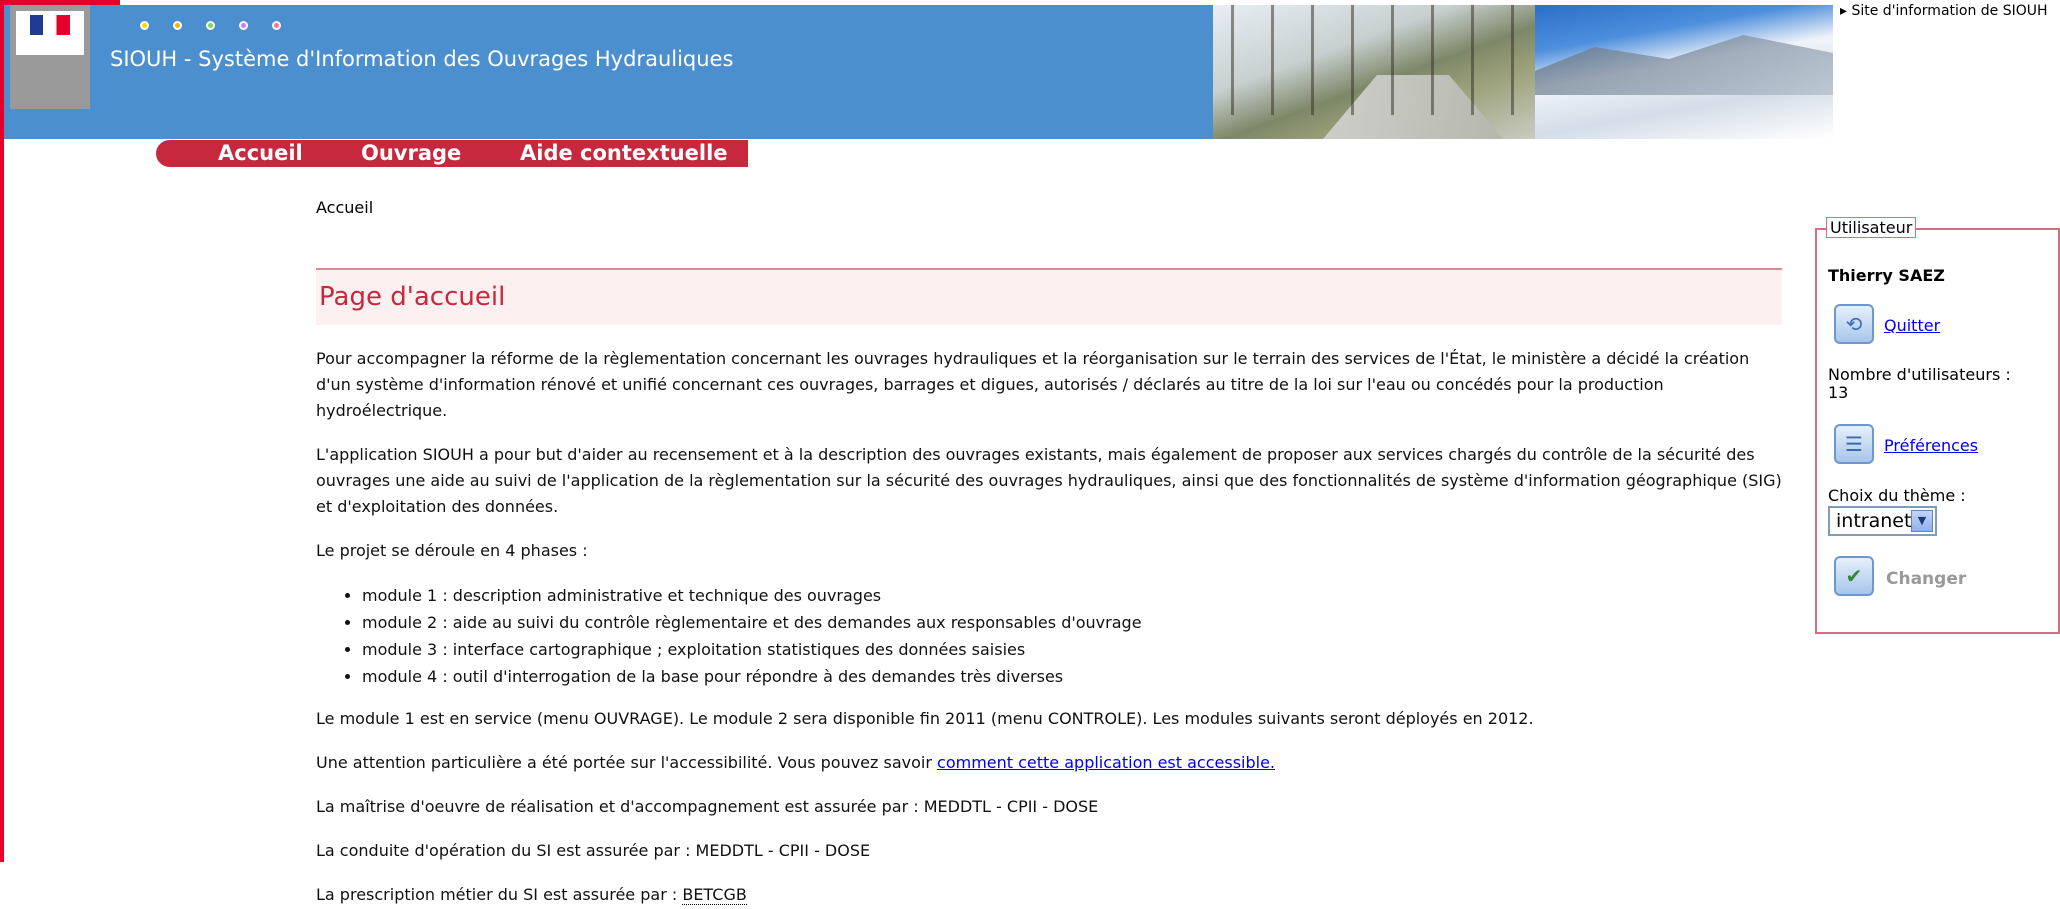 The height and width of the screenshot is (909, 2060). What do you see at coordinates (1374, 72) in the screenshot?
I see `header-photo-canal` at bounding box center [1374, 72].